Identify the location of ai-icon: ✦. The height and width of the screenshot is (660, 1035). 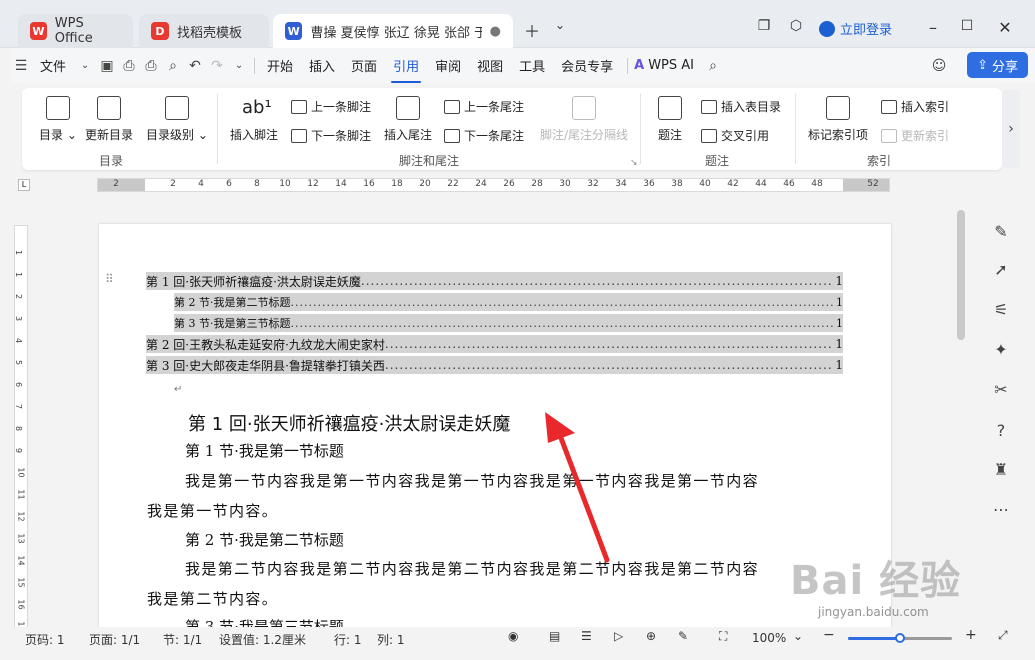
(1001, 349).